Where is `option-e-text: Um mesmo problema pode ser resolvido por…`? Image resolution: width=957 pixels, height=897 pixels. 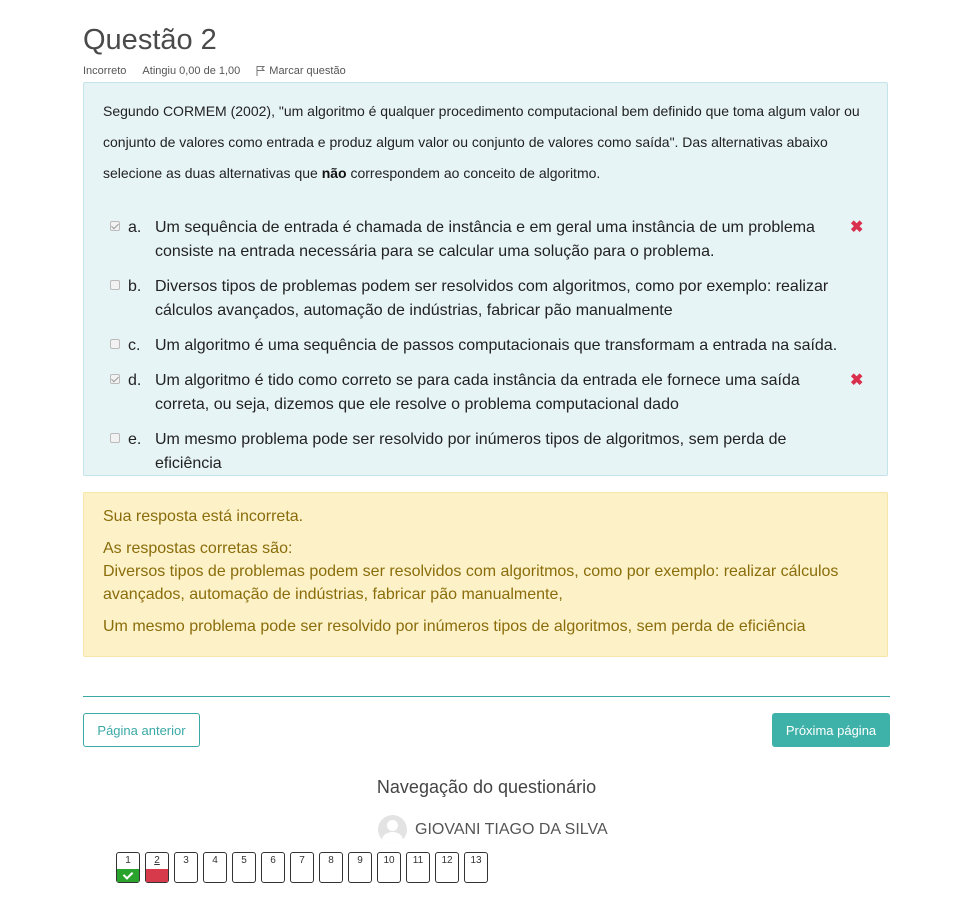 option-e-text: Um mesmo problema pode ser resolvido por… is located at coordinates (471, 451).